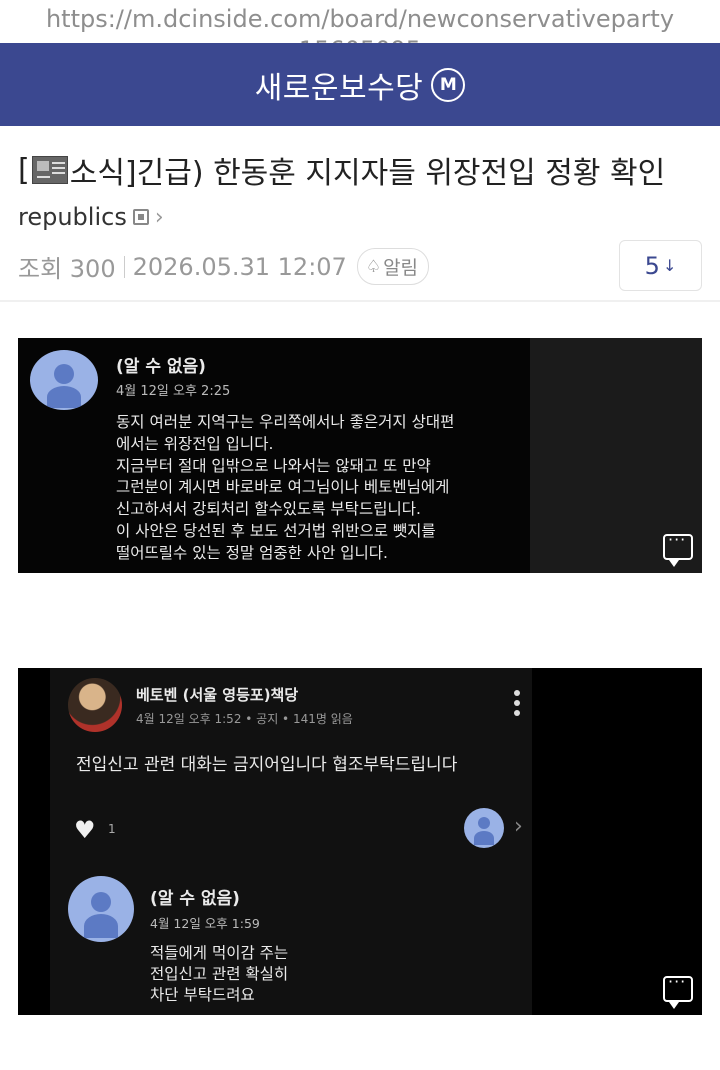 This screenshot has width=720, height=1070. What do you see at coordinates (517, 704) in the screenshot?
I see `kebab-menu-icon` at bounding box center [517, 704].